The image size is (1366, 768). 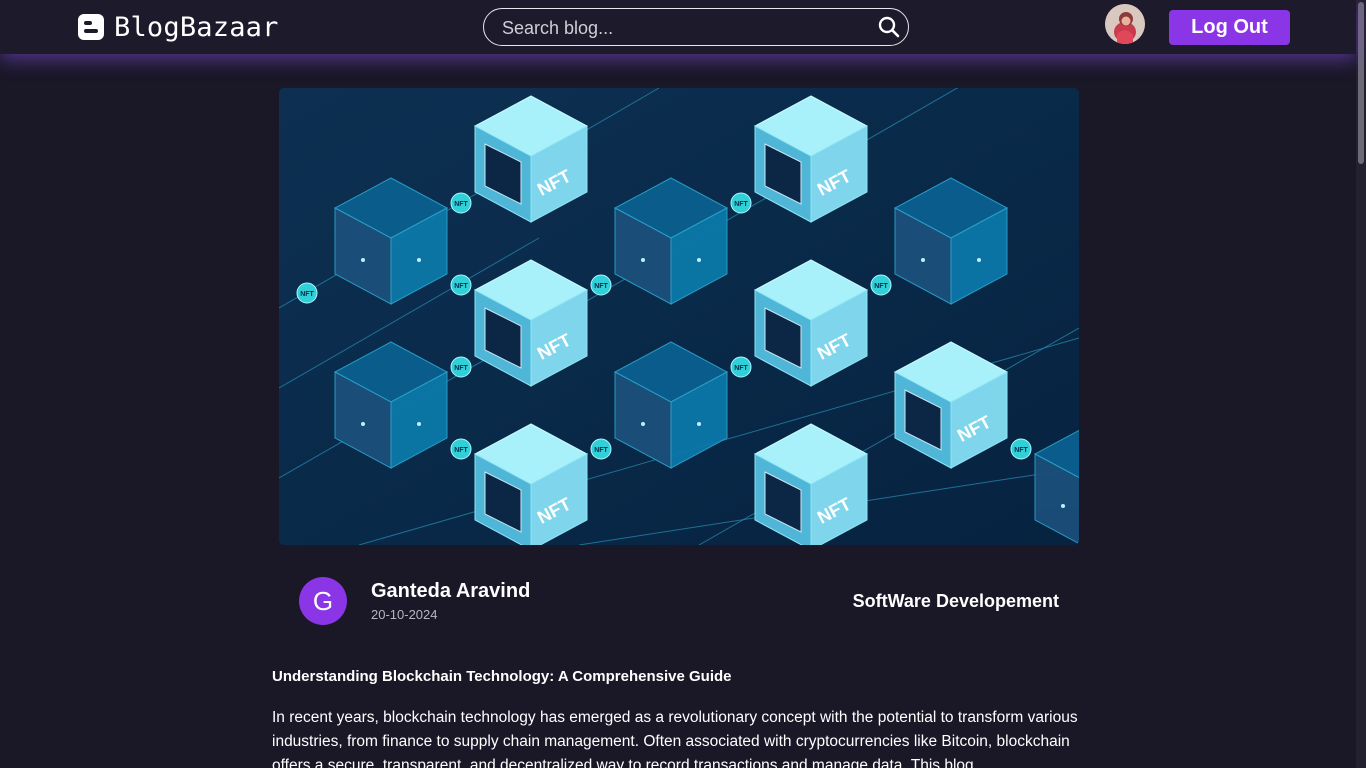 I want to click on brand-name: BlogBazaar, so click(x=196, y=27).